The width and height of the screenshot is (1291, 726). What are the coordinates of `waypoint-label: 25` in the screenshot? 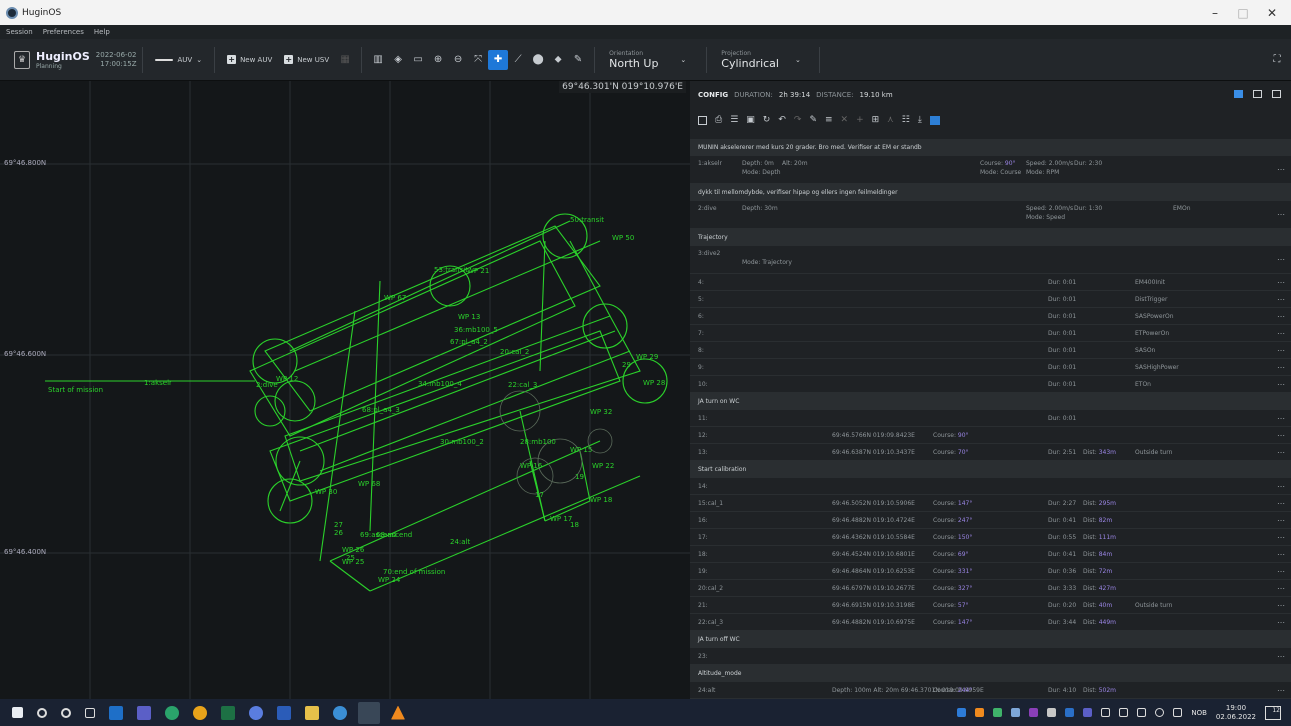 It's located at (350, 558).